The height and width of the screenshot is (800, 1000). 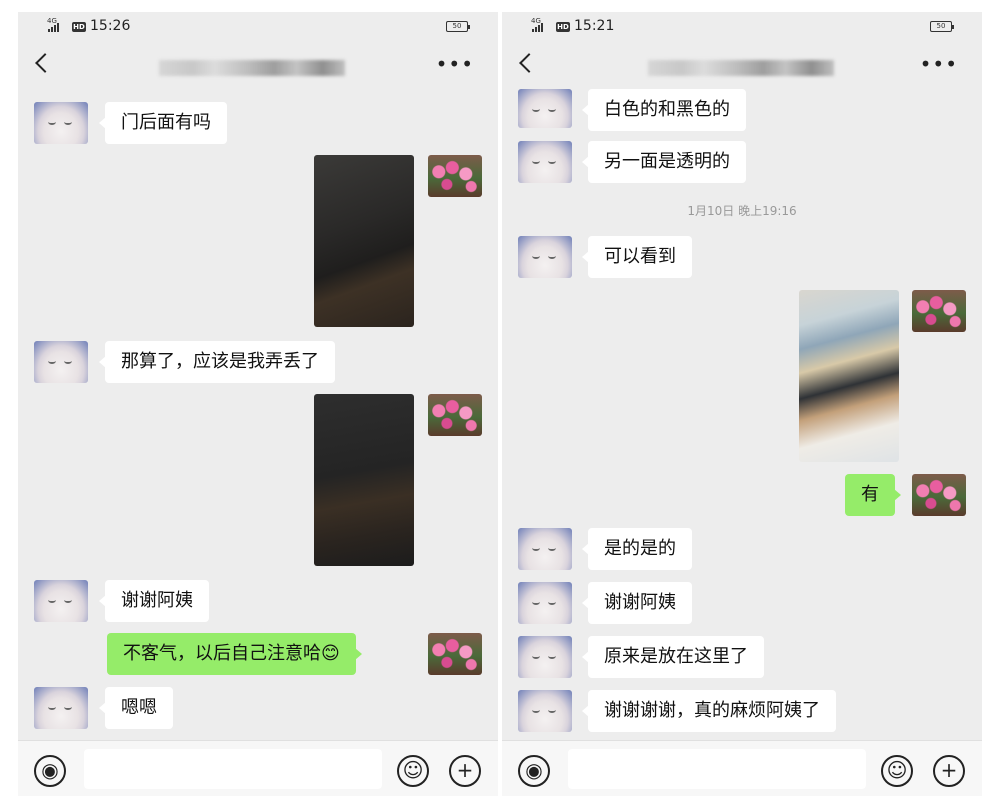 I want to click on status-bar: 4G HD 15:21 50, so click(x=742, y=27).